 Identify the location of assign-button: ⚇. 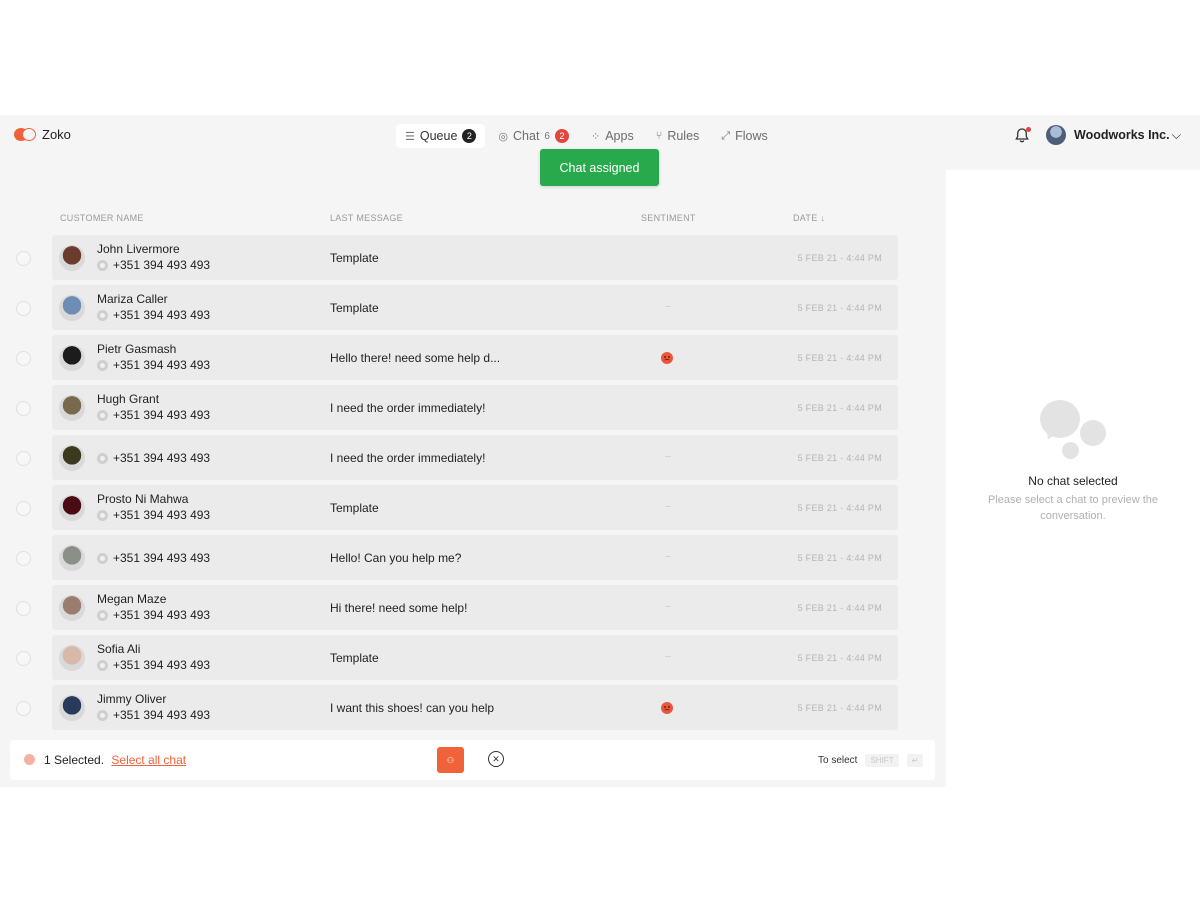
(450, 760).